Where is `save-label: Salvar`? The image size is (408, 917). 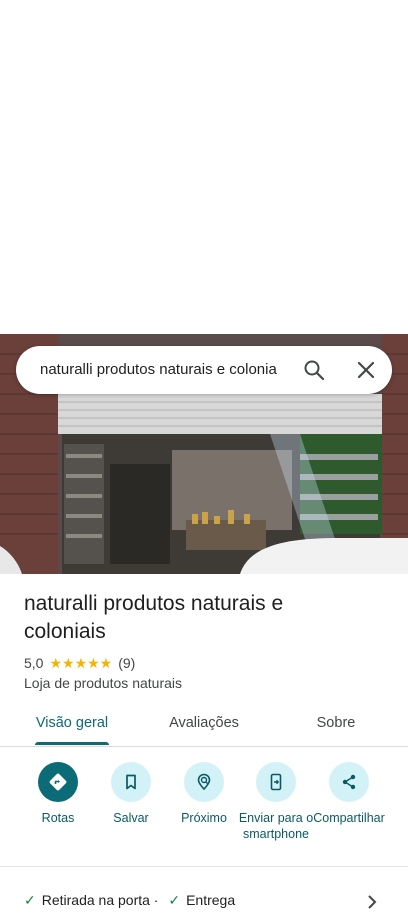 save-label: Salvar is located at coordinates (131, 818).